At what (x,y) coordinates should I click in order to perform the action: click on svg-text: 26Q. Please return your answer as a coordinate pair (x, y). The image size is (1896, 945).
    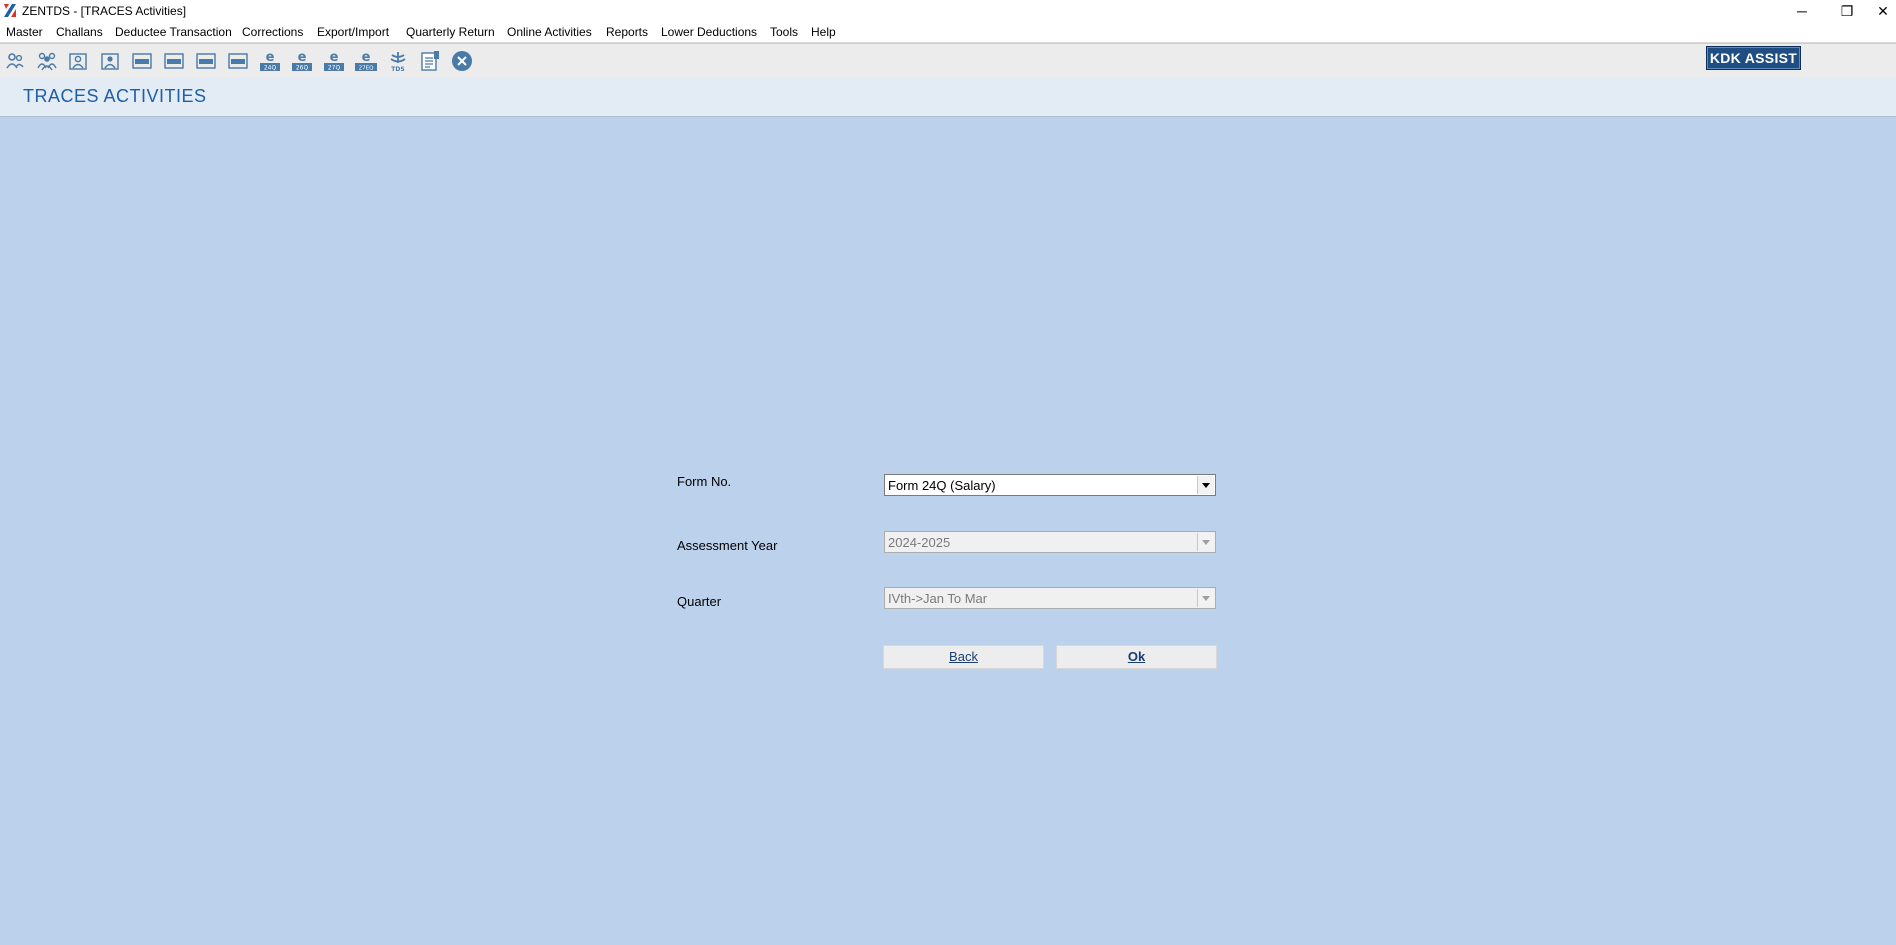
    Looking at the image, I should click on (302, 68).